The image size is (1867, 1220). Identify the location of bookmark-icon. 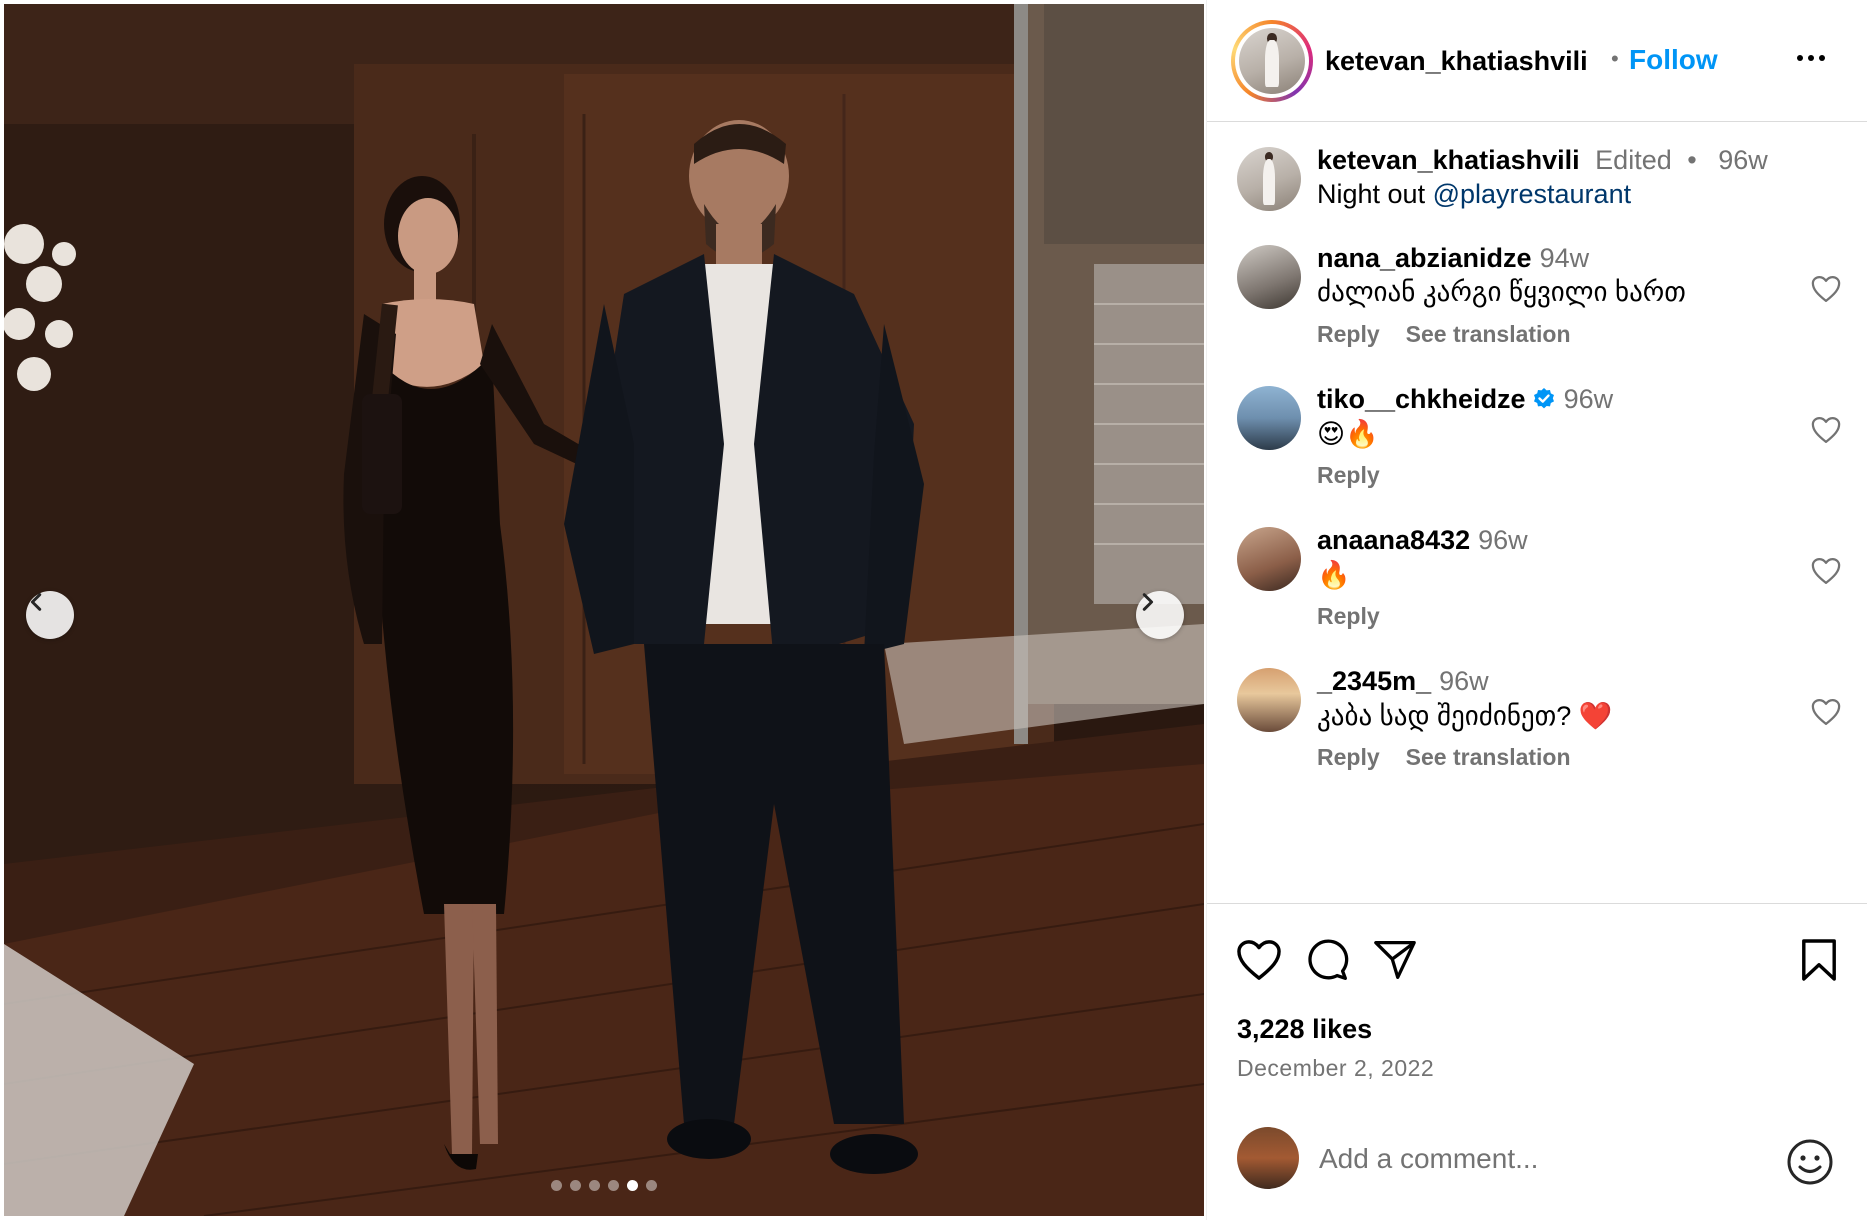
(1819, 960).